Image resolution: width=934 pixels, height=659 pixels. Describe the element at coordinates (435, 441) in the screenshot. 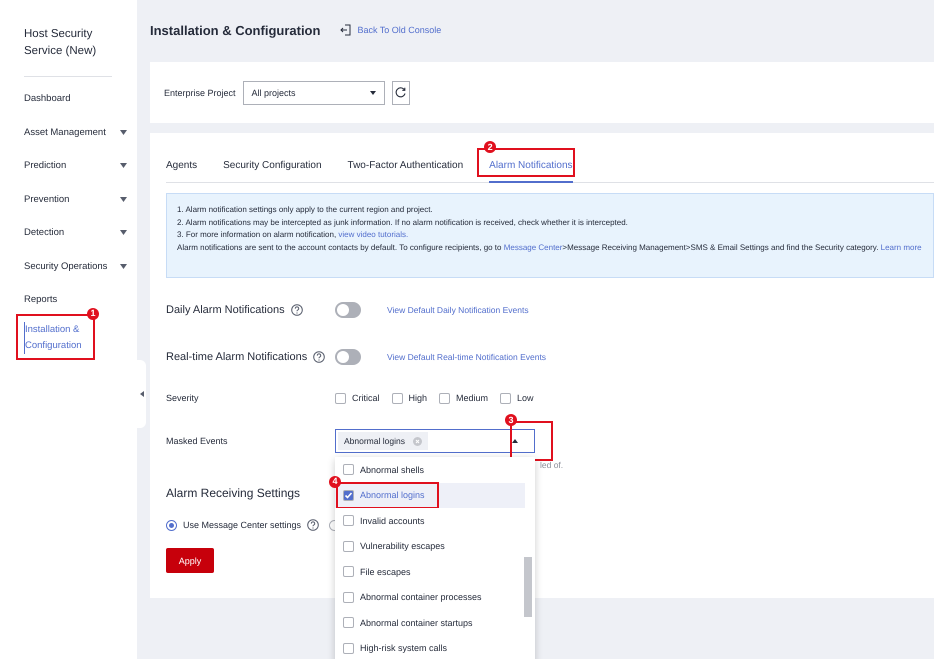

I see `masked-events-select: Abnormal logins` at that location.